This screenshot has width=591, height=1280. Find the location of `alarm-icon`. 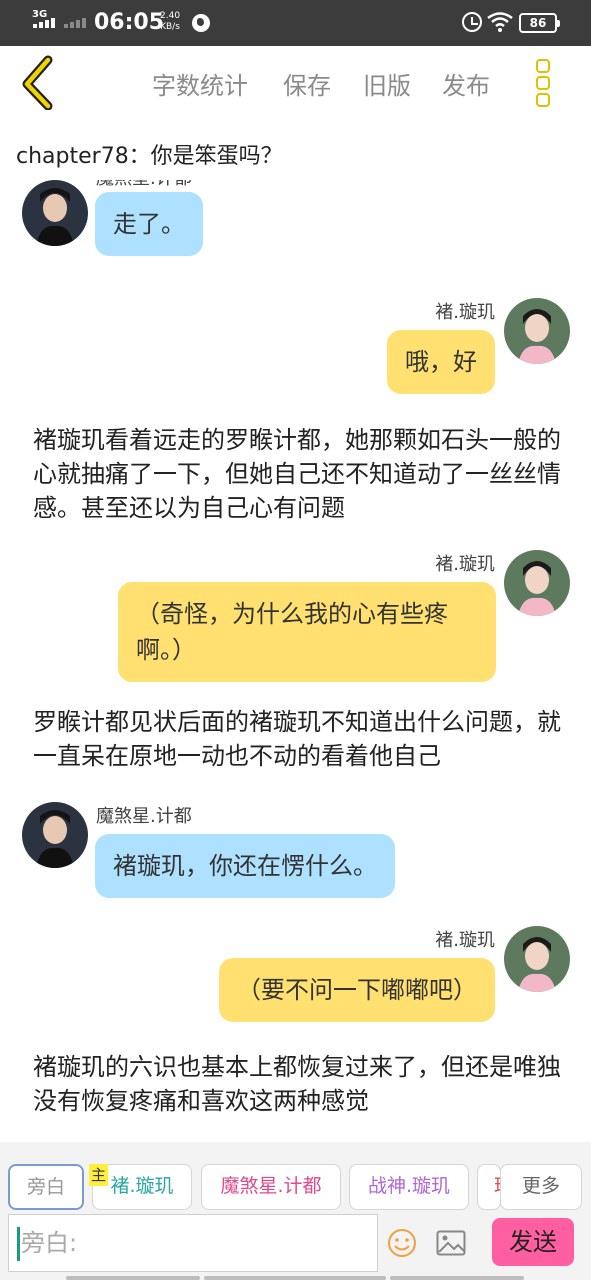

alarm-icon is located at coordinates (472, 22).